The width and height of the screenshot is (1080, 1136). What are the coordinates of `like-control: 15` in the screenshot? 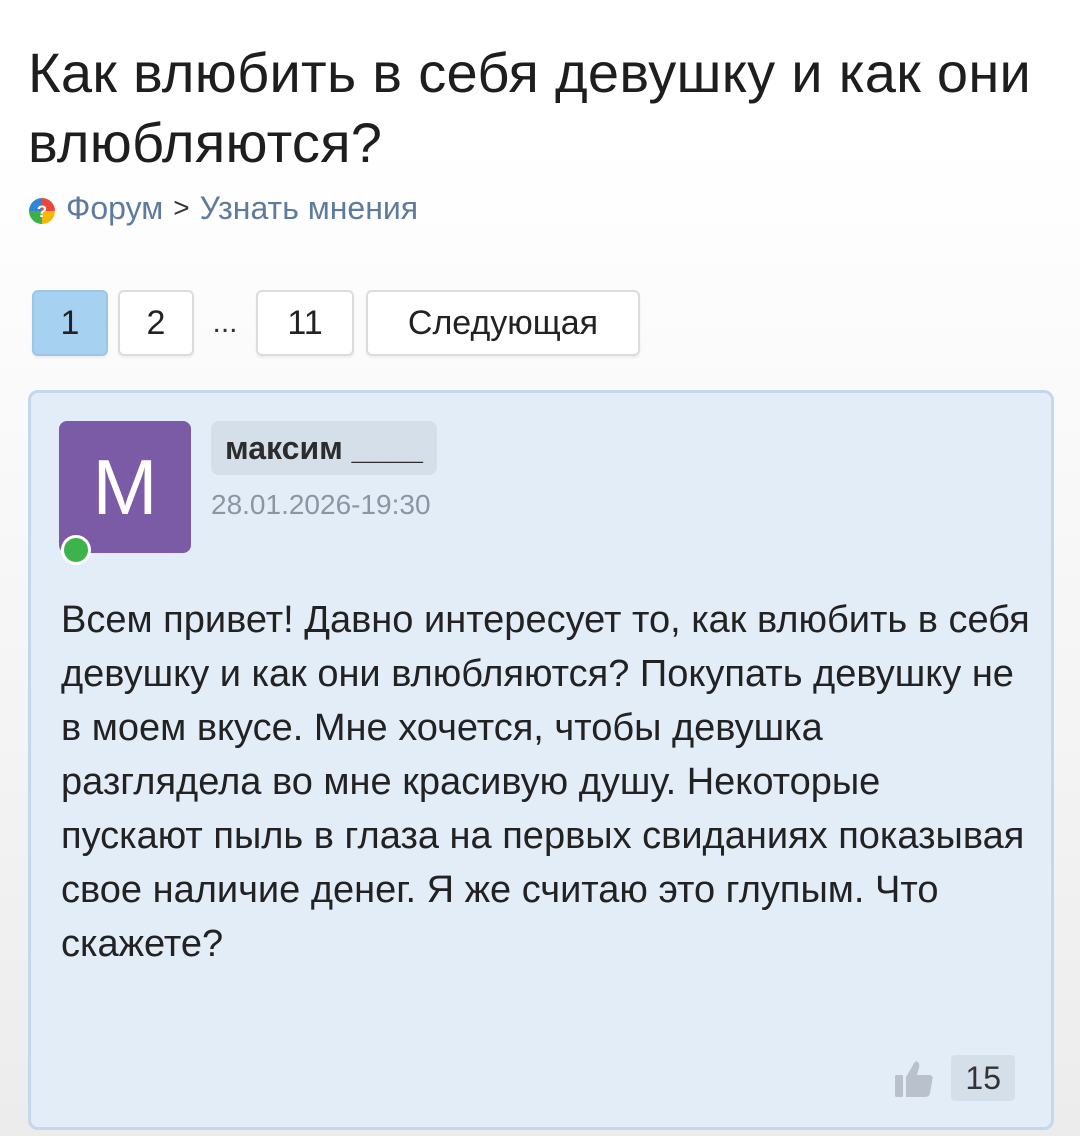 It's located at (954, 1078).